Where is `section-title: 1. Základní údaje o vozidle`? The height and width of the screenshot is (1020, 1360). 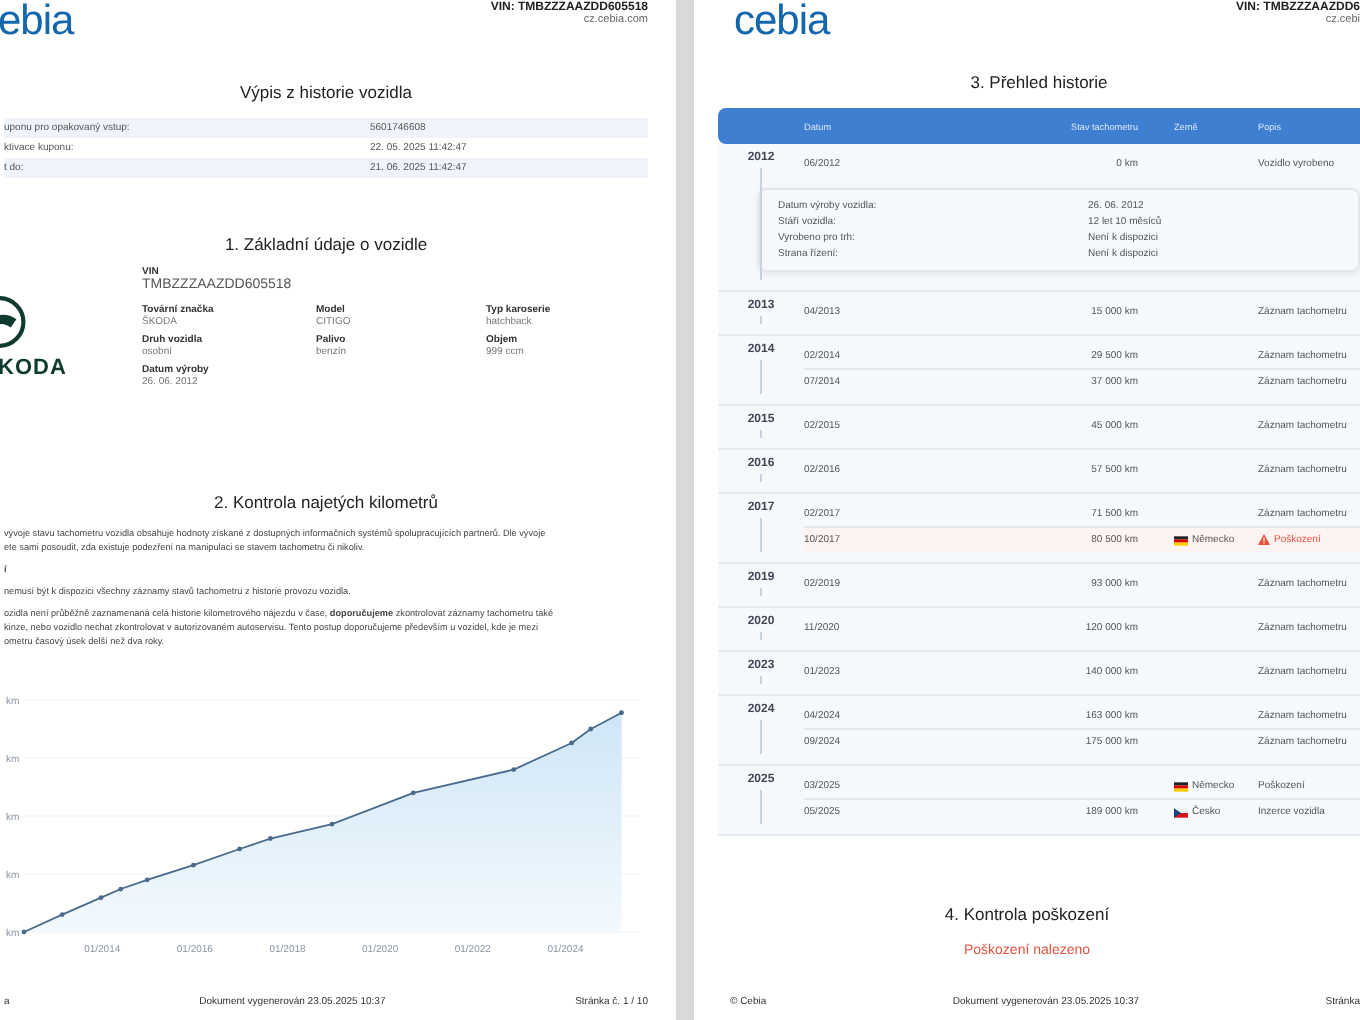
section-title: 1. Základní údaje o vozidle is located at coordinates (326, 244).